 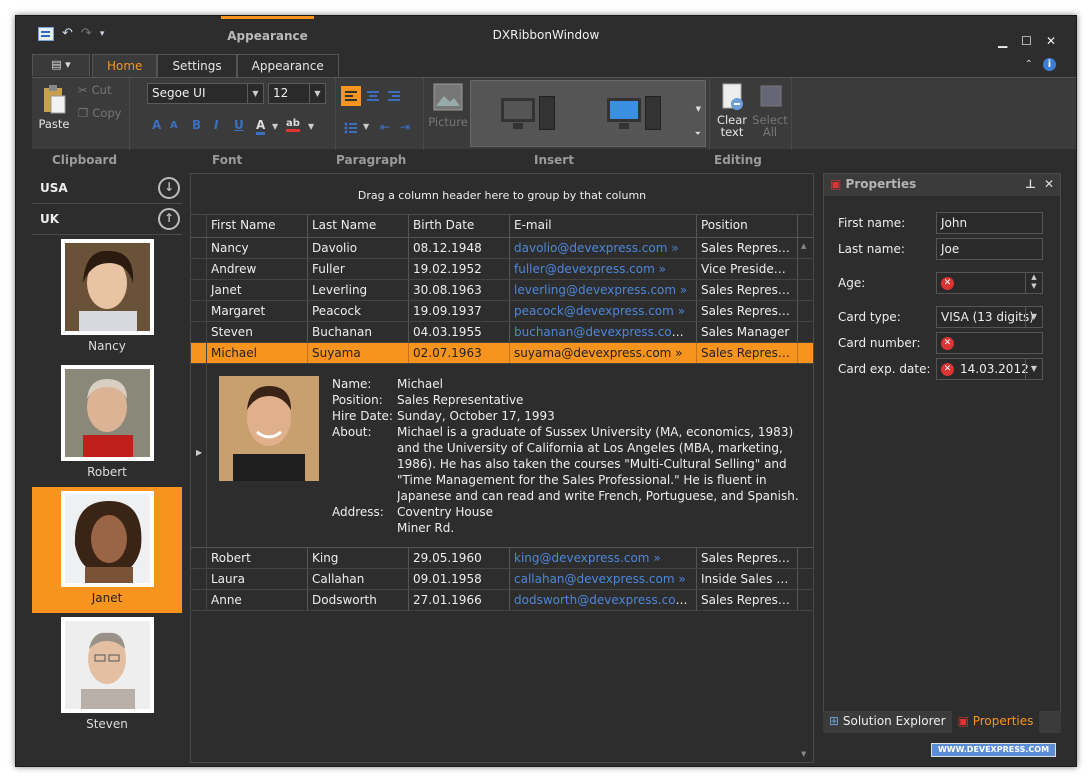 I want to click on underline-icon: U, so click(x=239, y=125).